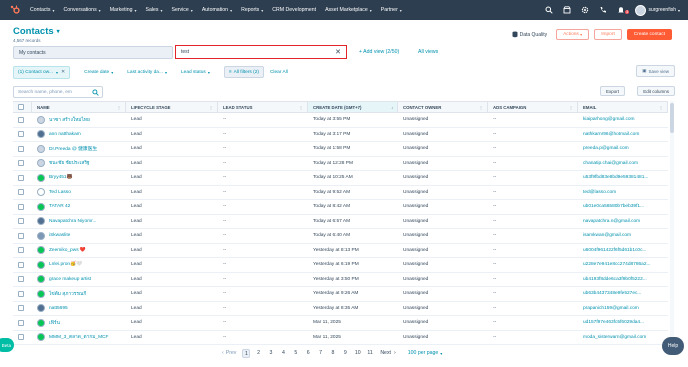 This screenshot has width=688, height=367. I want to click on all-views-link: All views, so click(428, 52).